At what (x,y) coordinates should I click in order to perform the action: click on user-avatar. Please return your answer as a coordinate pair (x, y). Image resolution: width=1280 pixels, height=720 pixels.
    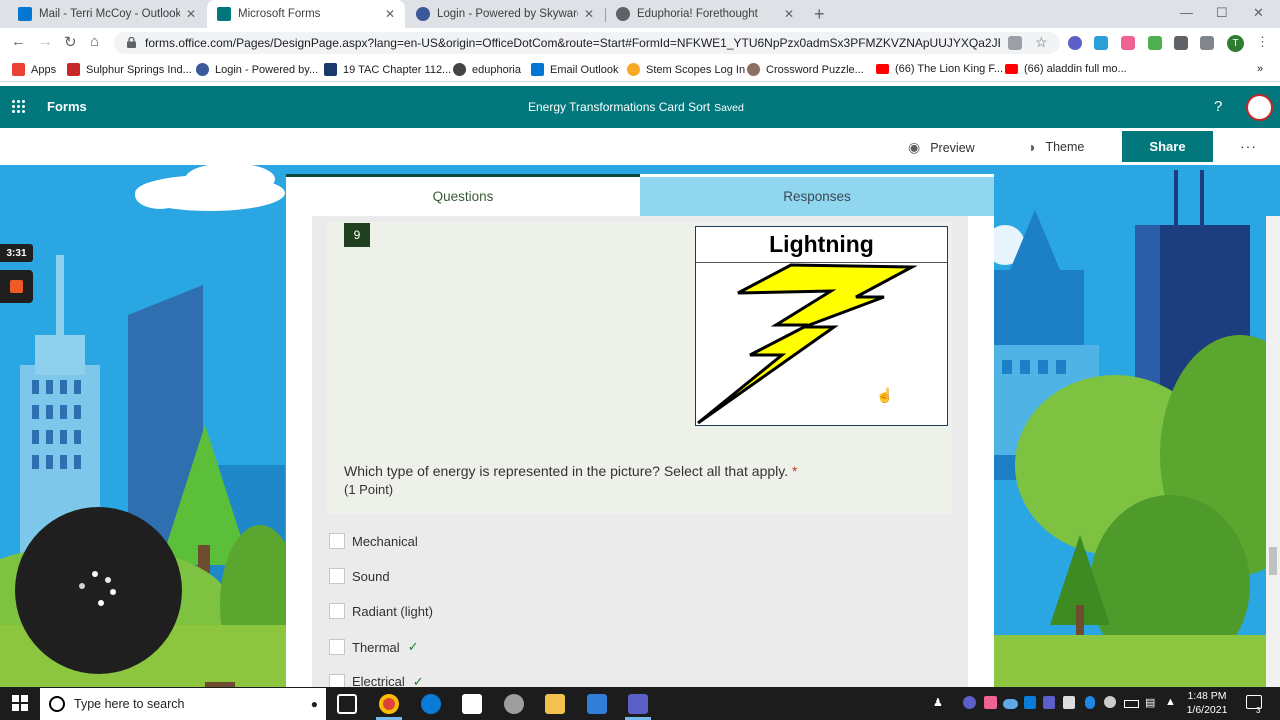
    Looking at the image, I should click on (1259, 107).